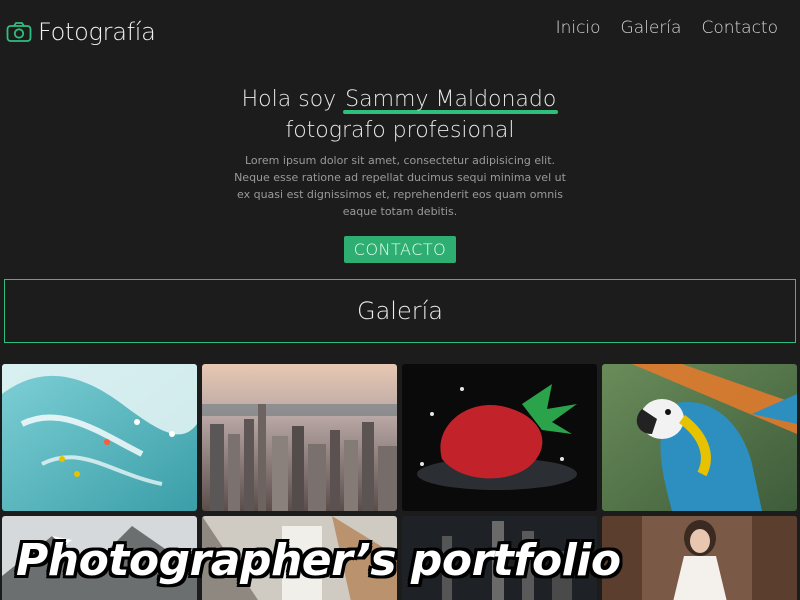 Image resolution: width=800 pixels, height=600 pixels. Describe the element at coordinates (739, 28) in the screenshot. I see `nav-contacto: Contacto` at that location.